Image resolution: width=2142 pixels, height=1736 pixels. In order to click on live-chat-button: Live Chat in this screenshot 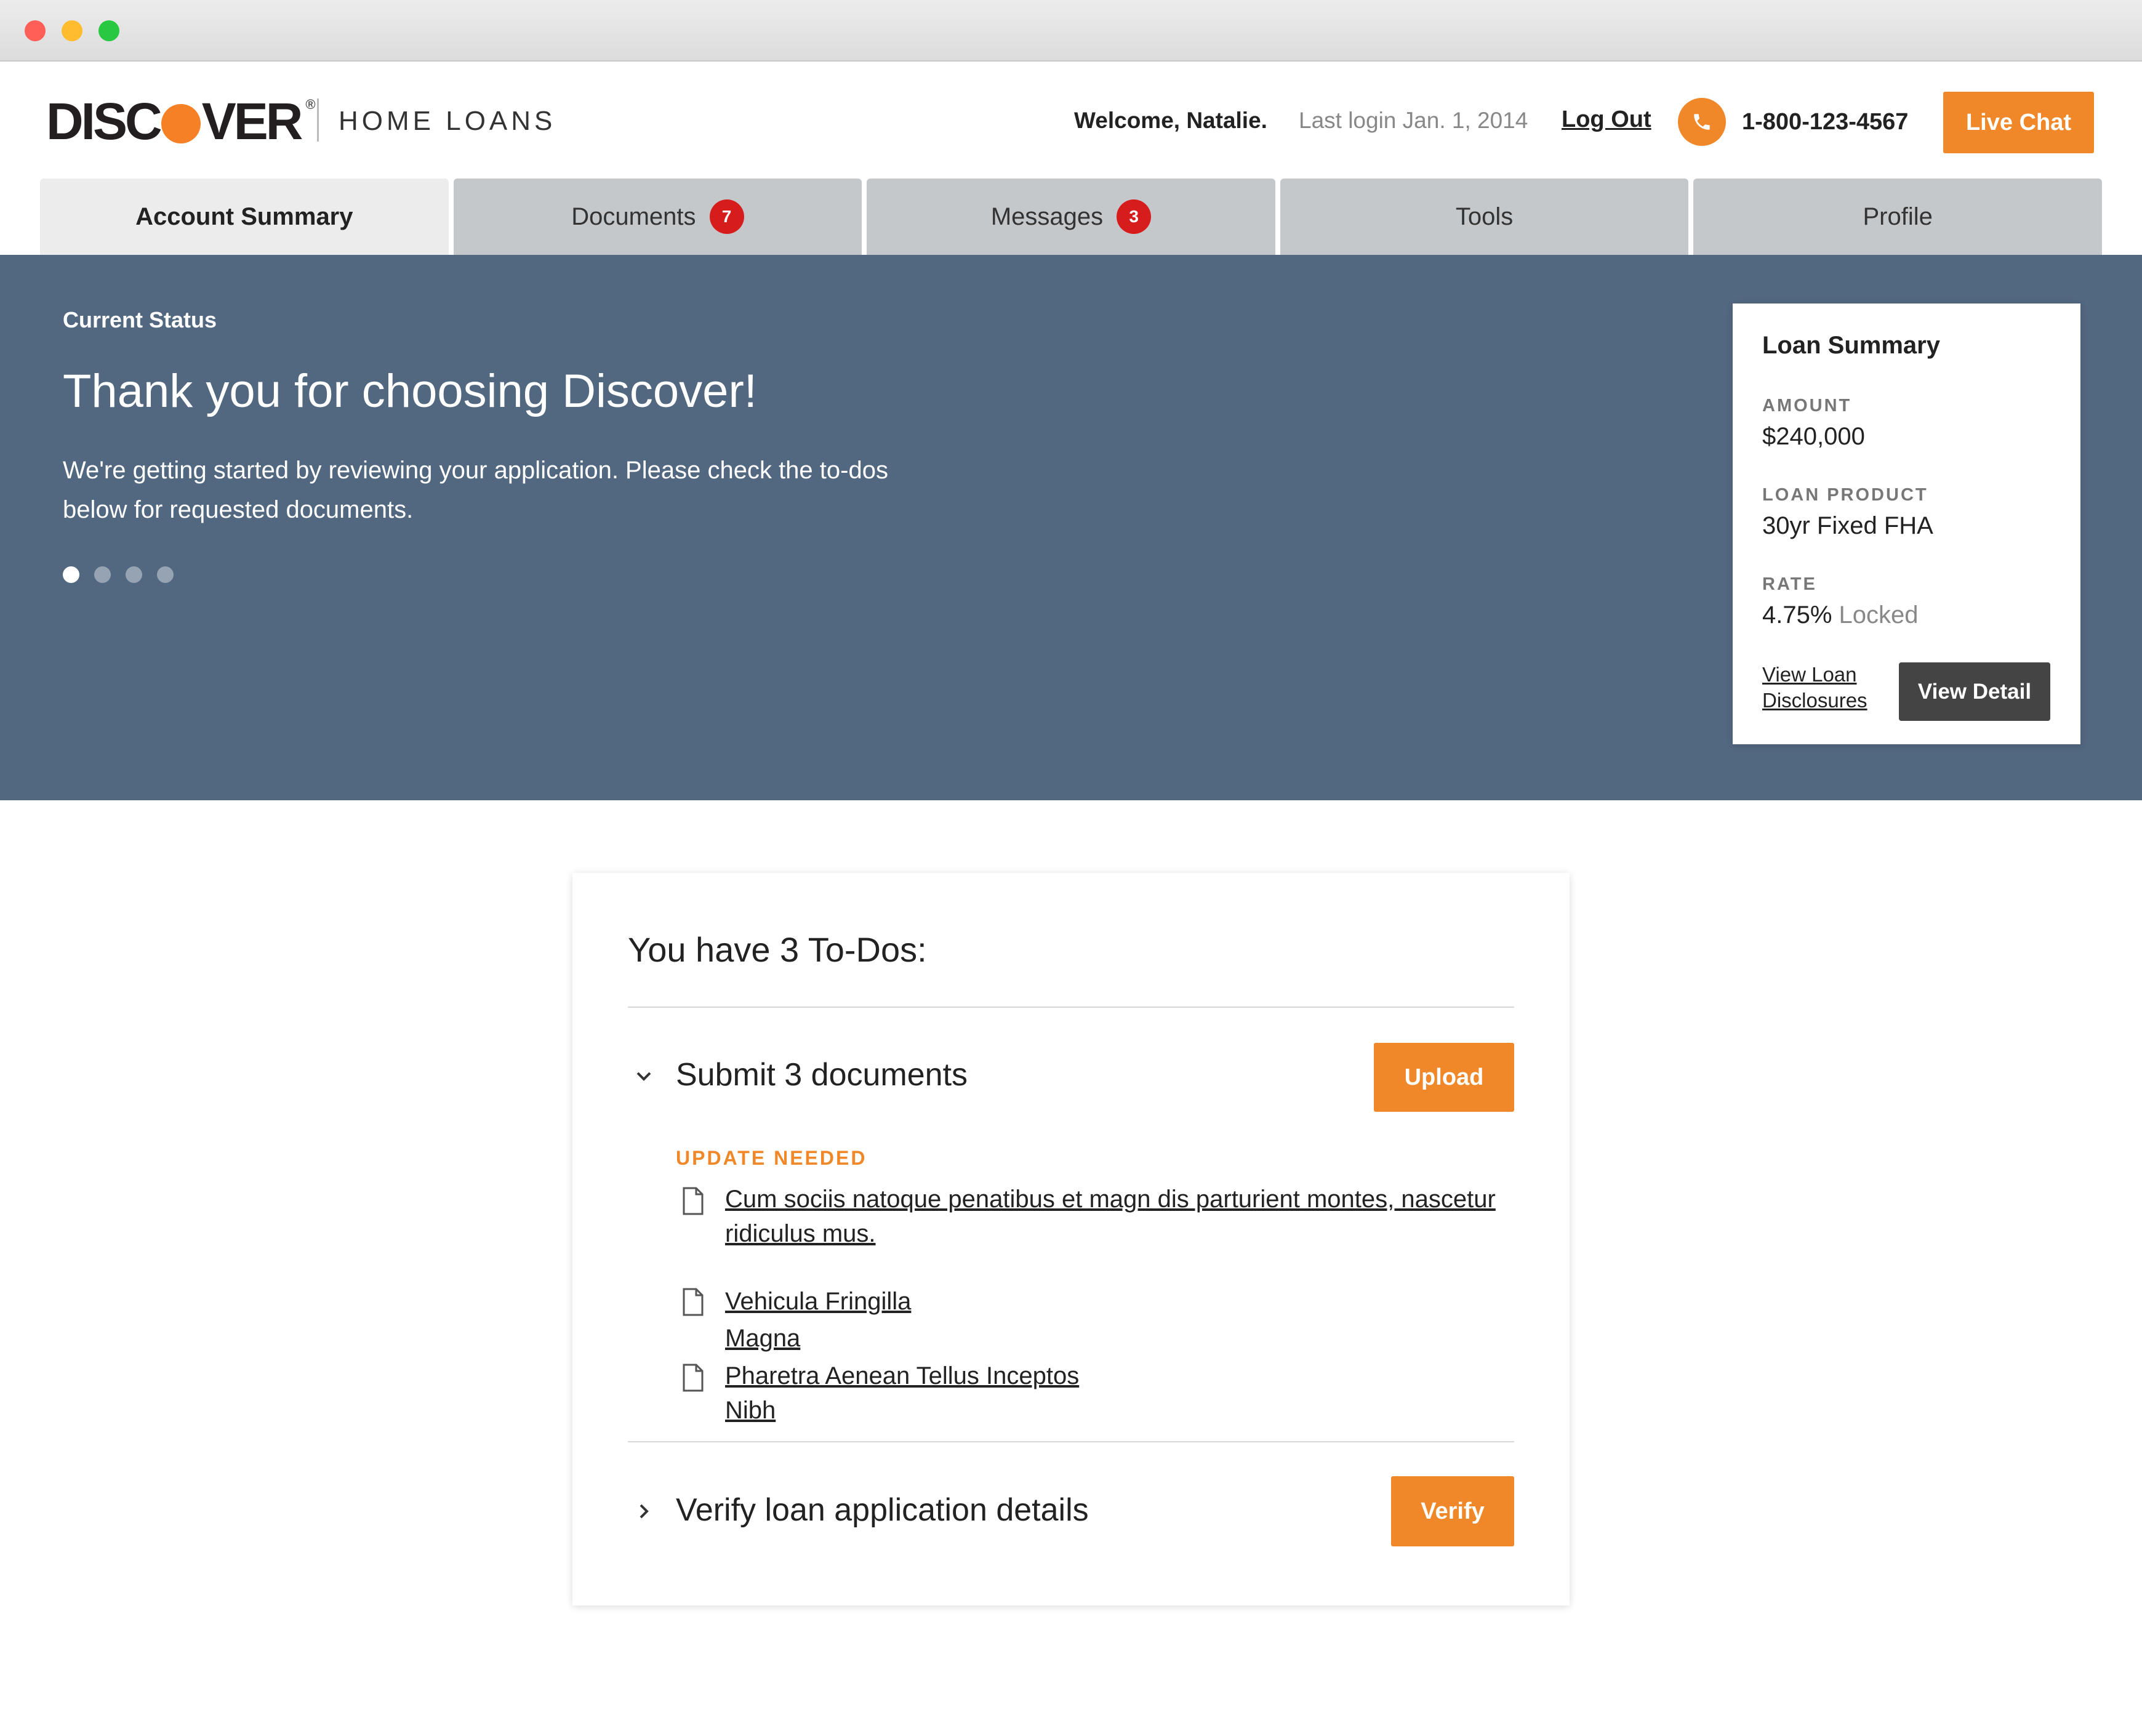, I will do `click(2018, 122)`.